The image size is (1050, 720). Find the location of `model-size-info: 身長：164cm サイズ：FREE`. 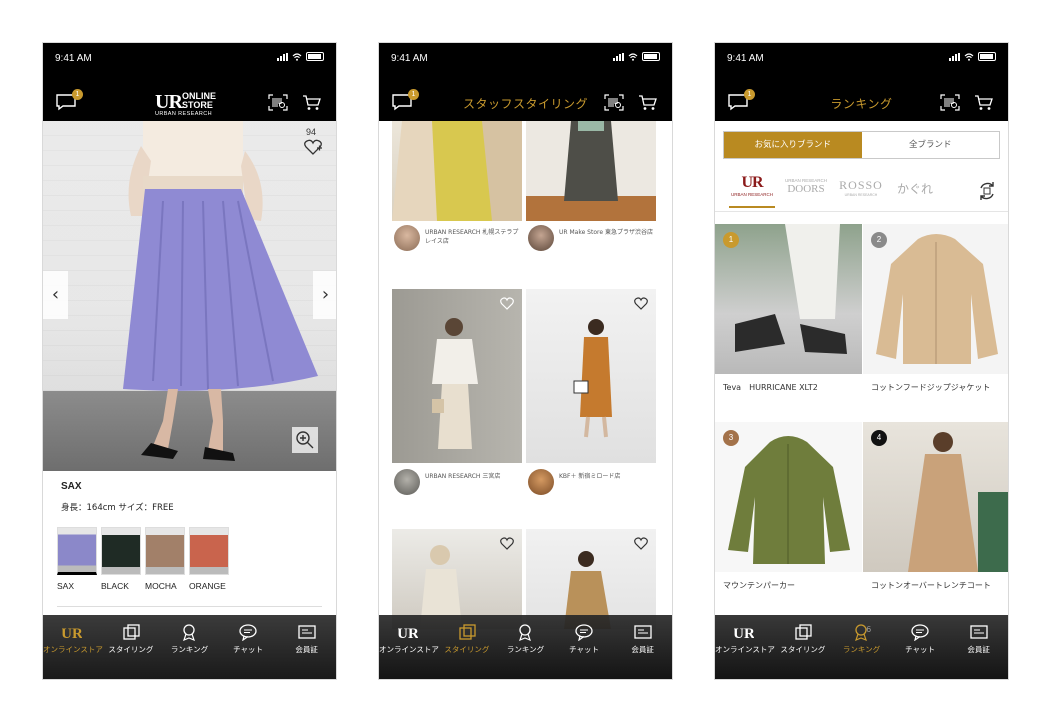

model-size-info: 身長：164cm サイズ：FREE is located at coordinates (117, 508).